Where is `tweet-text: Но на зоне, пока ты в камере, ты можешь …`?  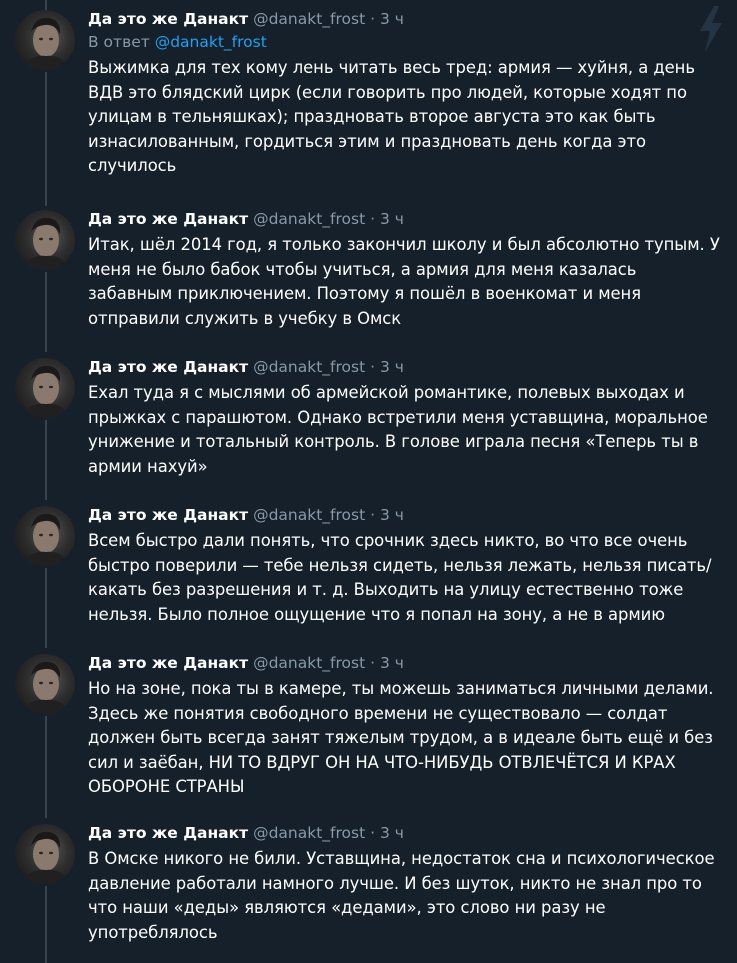
tweet-text: Но на зоне, пока ты в камере, ты можешь … is located at coordinates (401, 737).